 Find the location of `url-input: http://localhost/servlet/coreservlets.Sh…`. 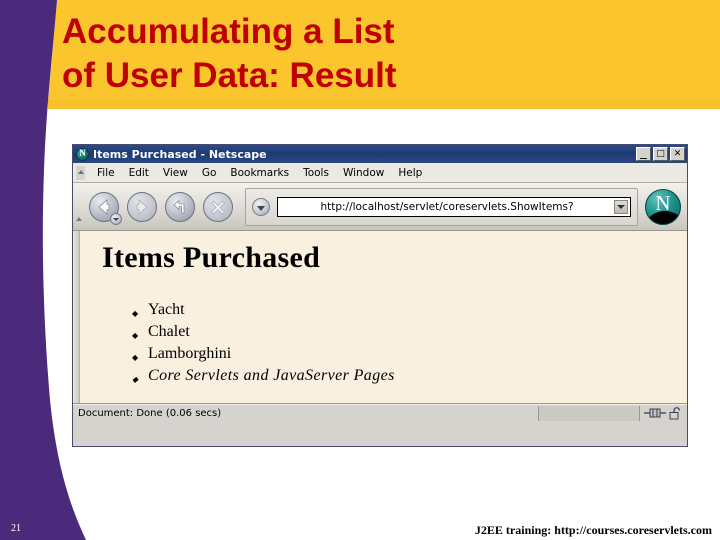

url-input: http://localhost/servlet/coreservlets.Sh… is located at coordinates (448, 207).